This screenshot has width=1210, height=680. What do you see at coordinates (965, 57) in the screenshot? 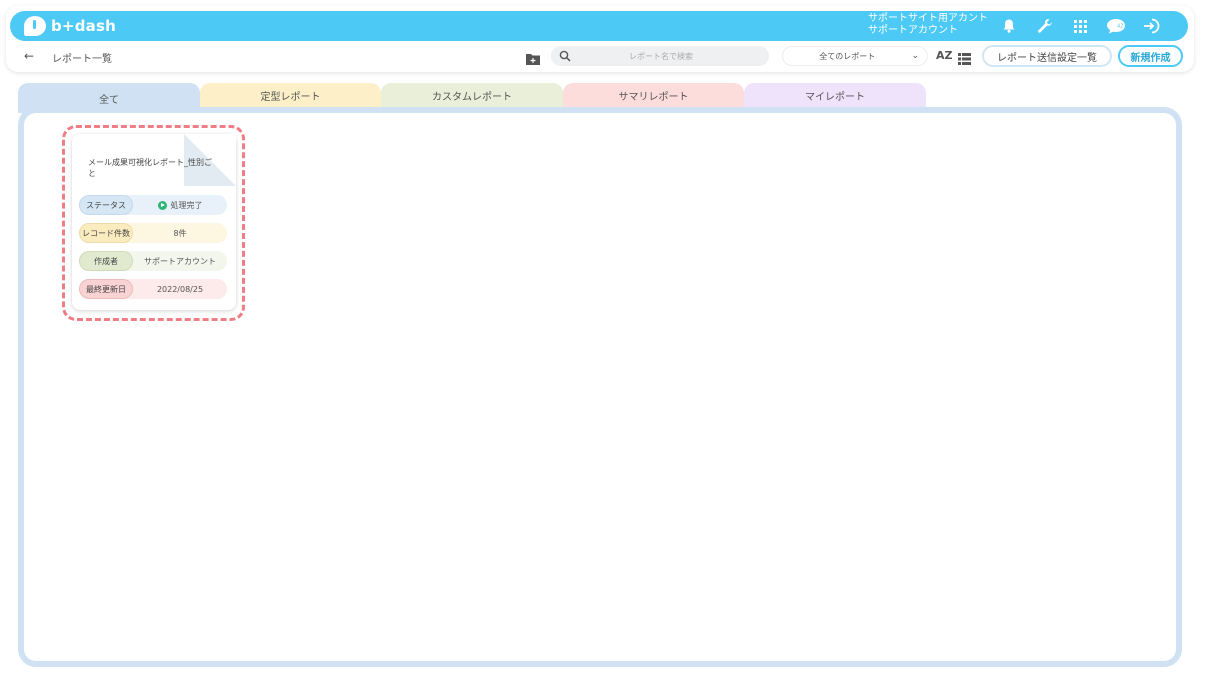
I see `list-view-icon` at bounding box center [965, 57].